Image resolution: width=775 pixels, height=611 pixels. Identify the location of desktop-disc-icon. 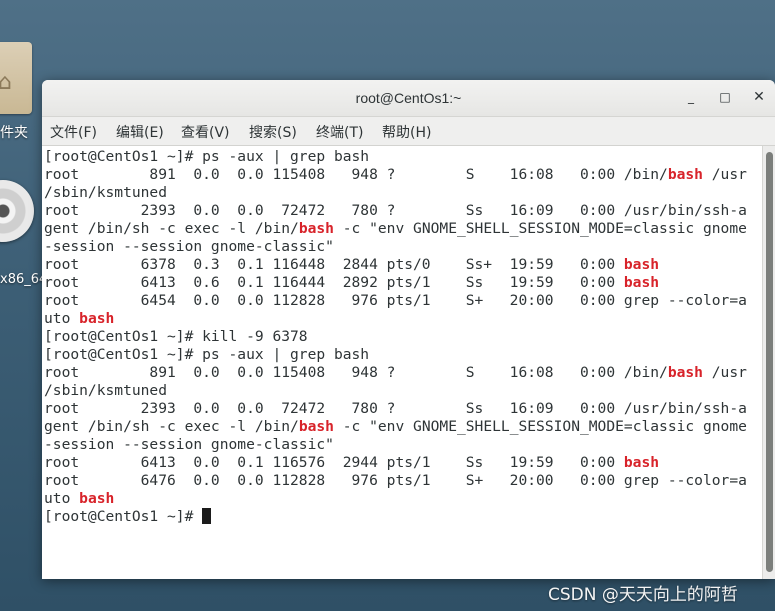
(17, 211).